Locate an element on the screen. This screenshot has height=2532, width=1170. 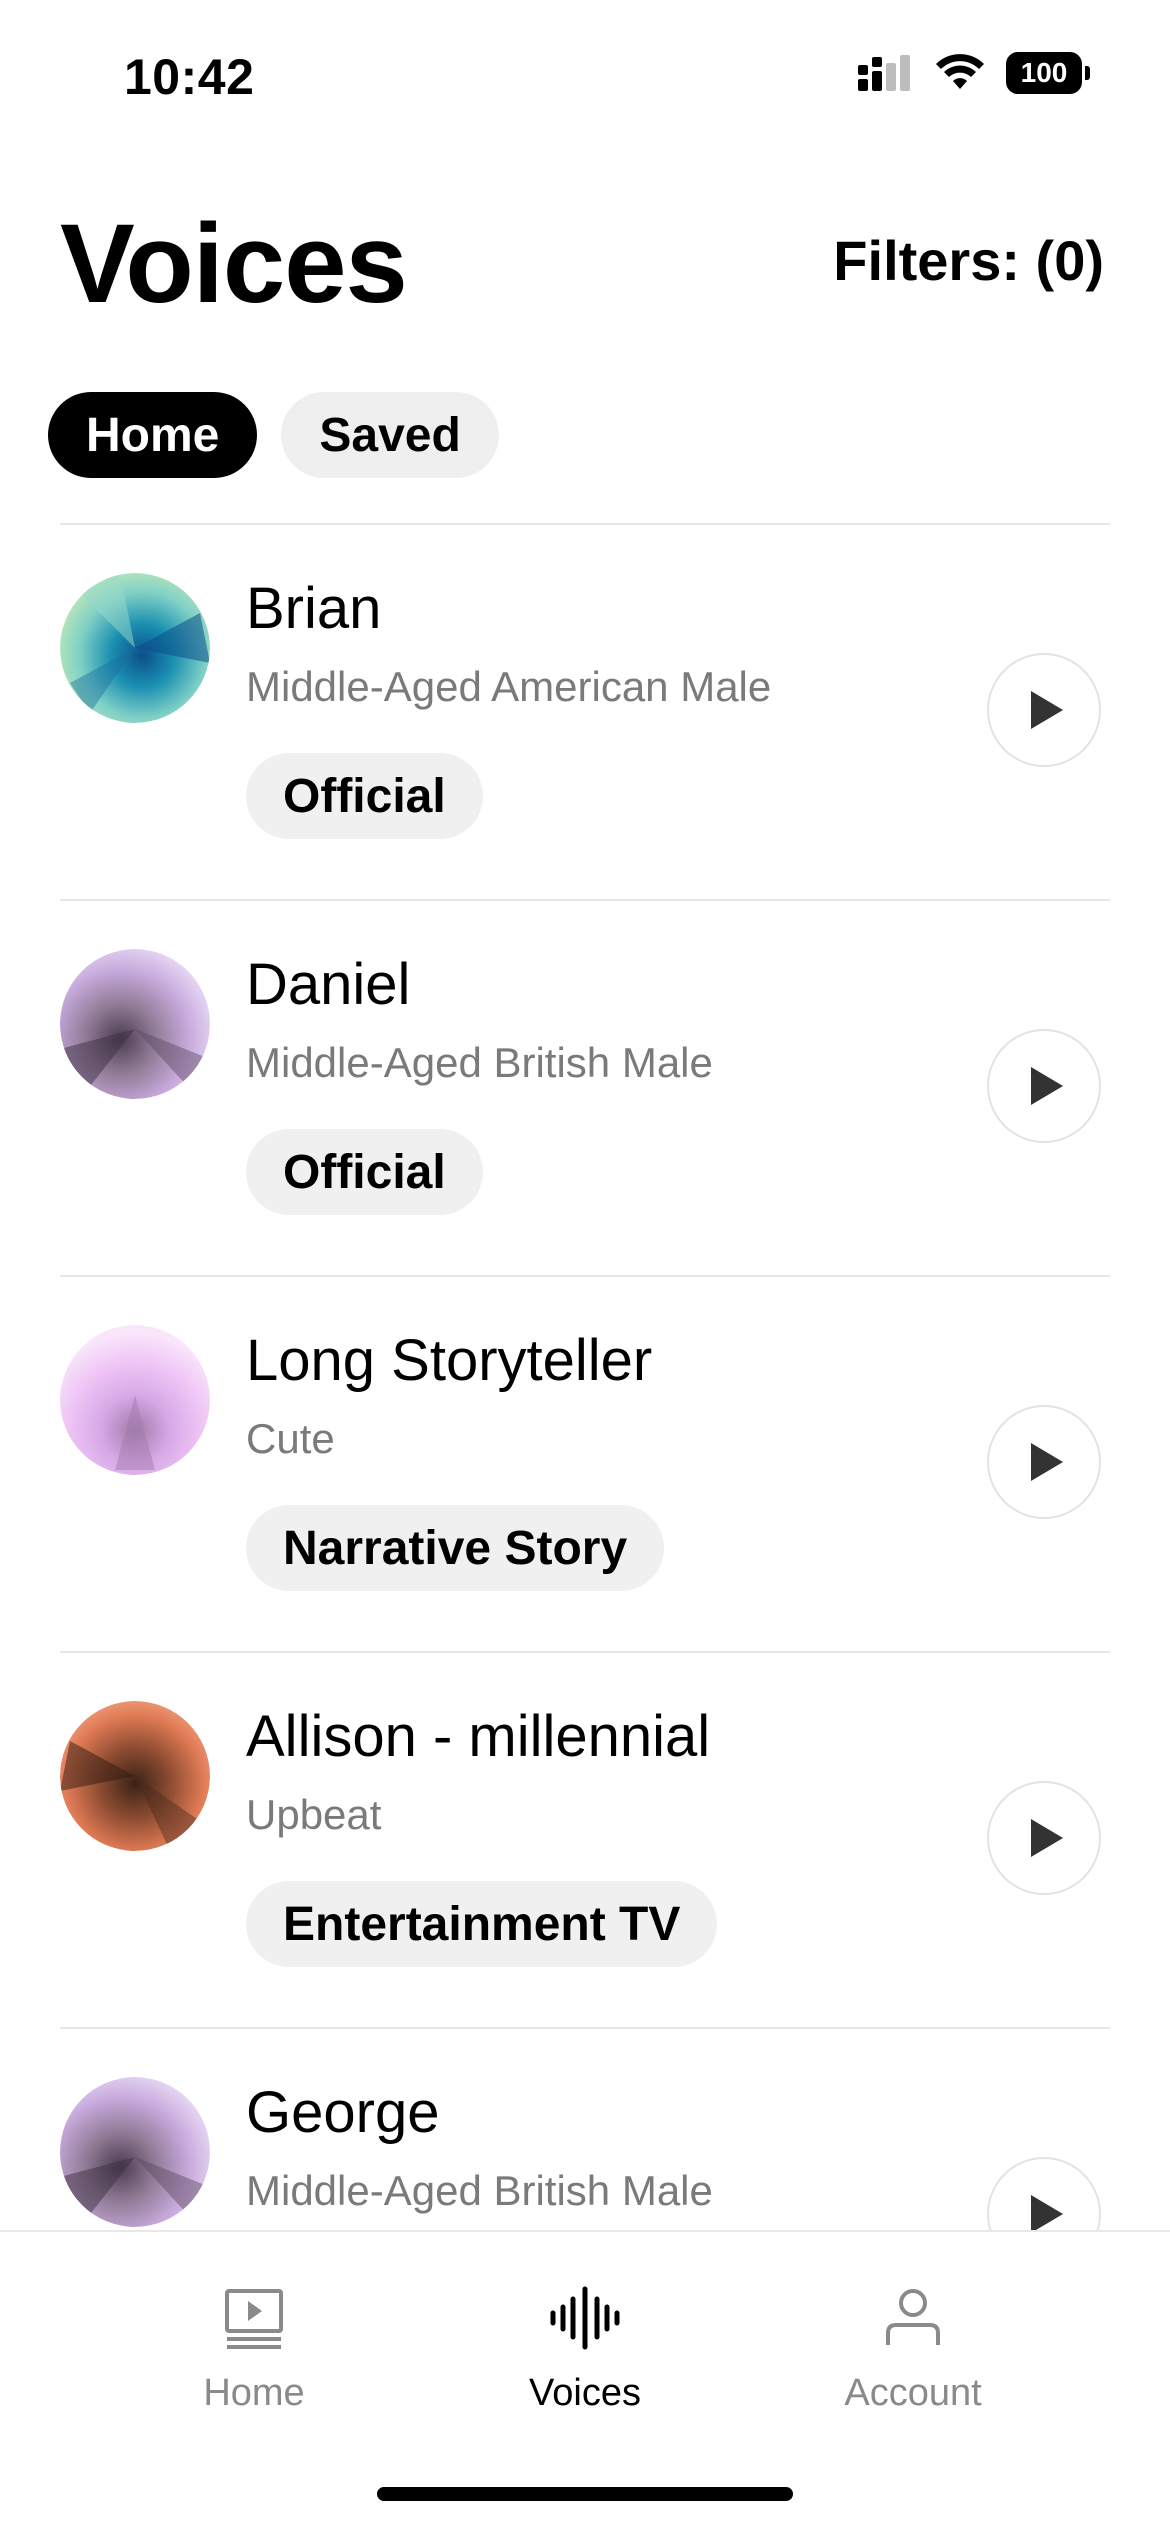
person-icon is located at coordinates (913, 2318).